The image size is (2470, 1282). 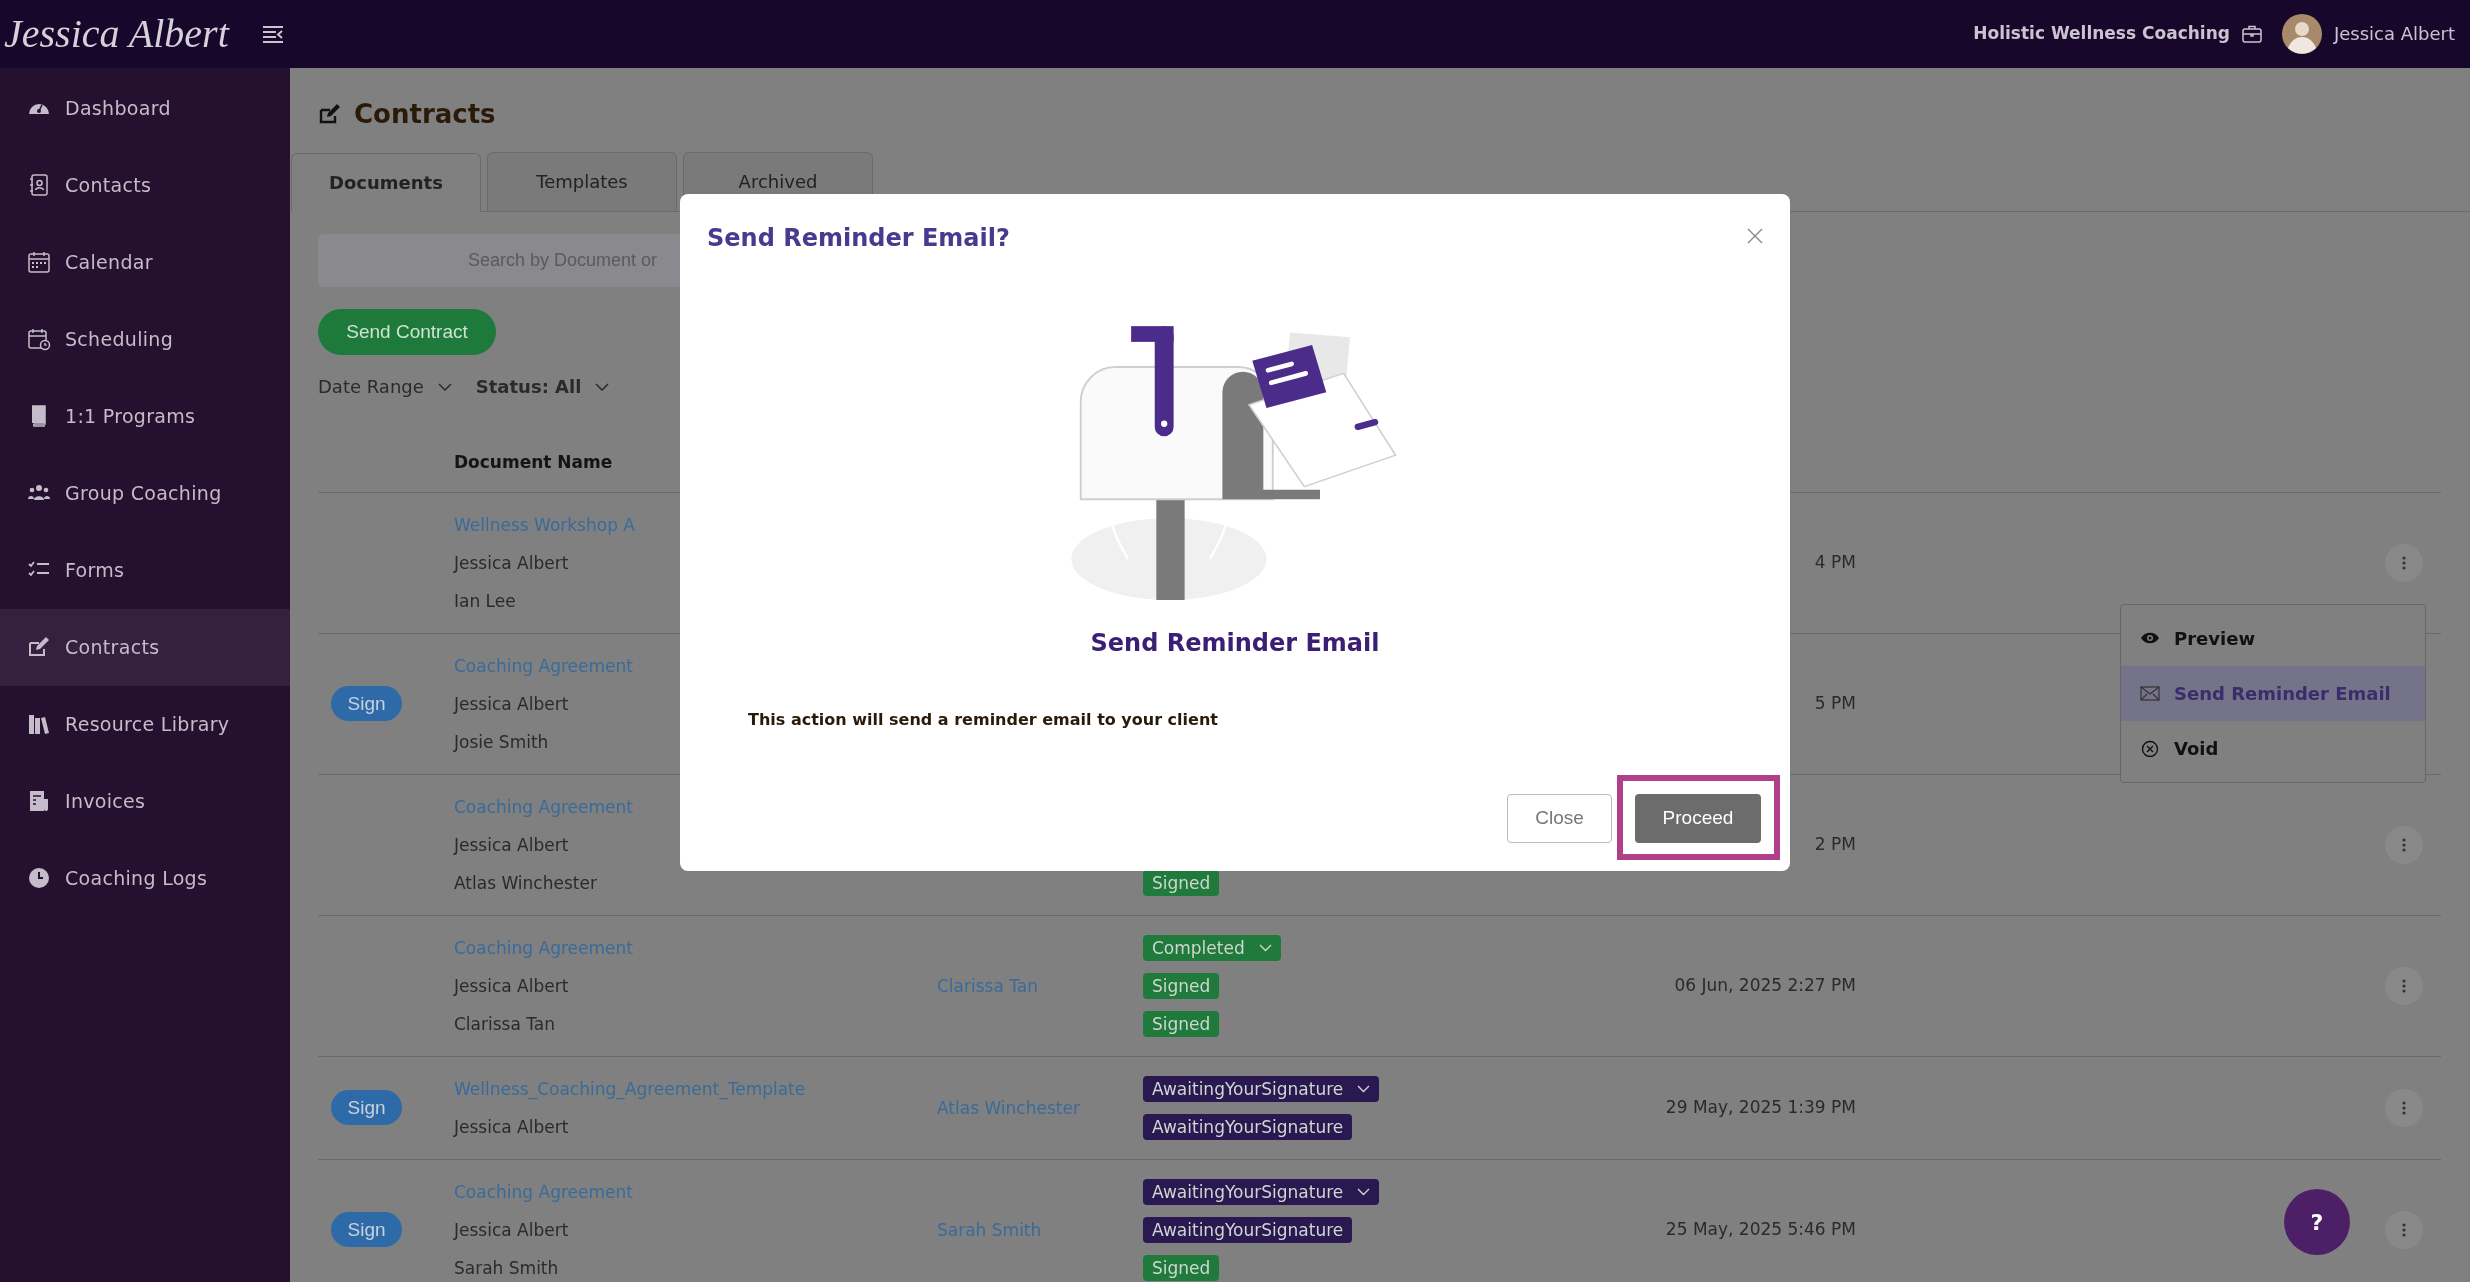 What do you see at coordinates (501, 742) in the screenshot?
I see `signer-name: Josie Smith` at bounding box center [501, 742].